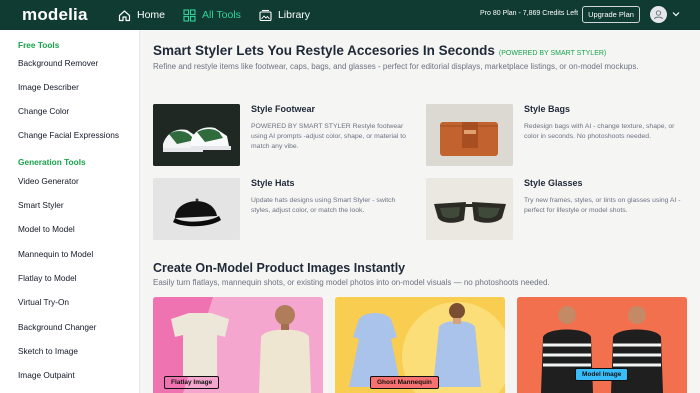 This screenshot has width=700, height=393. What do you see at coordinates (283, 109) in the screenshot?
I see `card-title-footwear: Style Footwear` at bounding box center [283, 109].